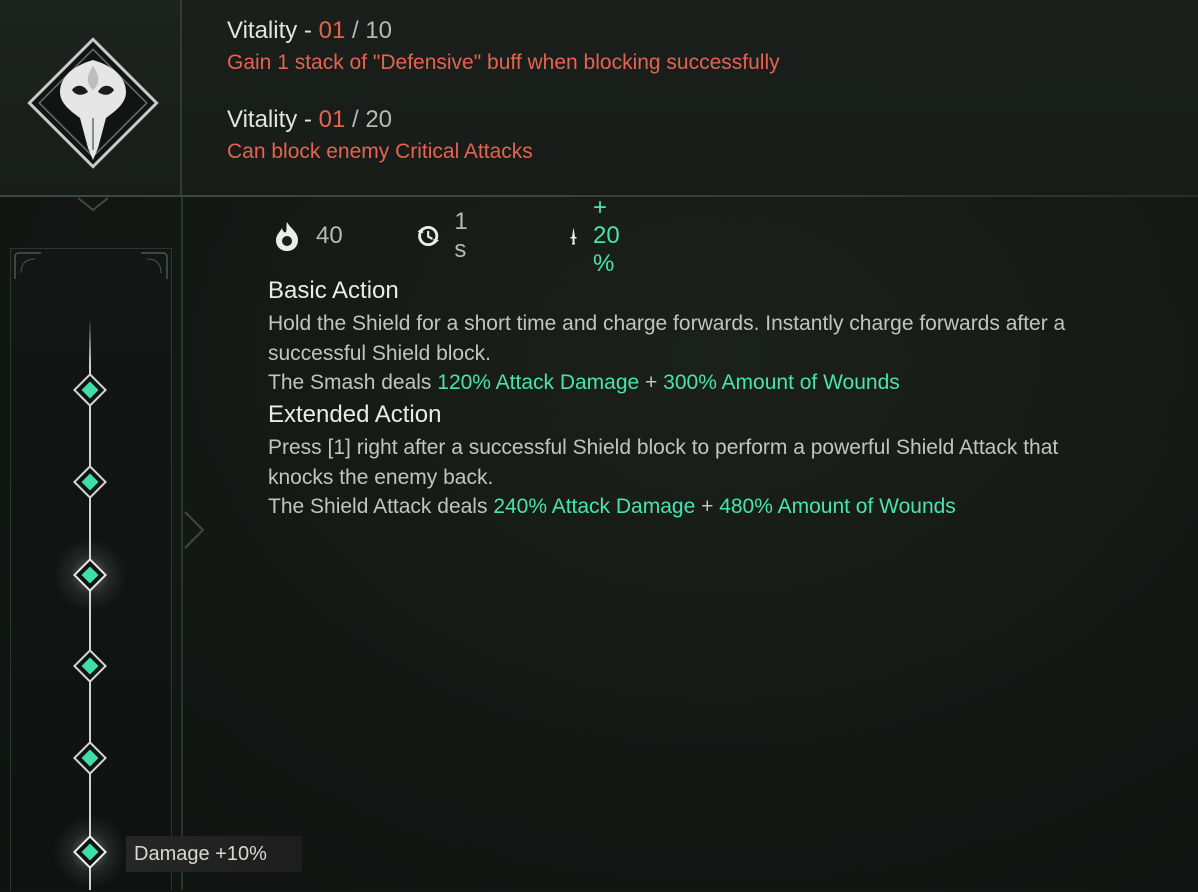  Describe the element at coordinates (329, 235) in the screenshot. I see `stat-cost-value: 40` at that location.